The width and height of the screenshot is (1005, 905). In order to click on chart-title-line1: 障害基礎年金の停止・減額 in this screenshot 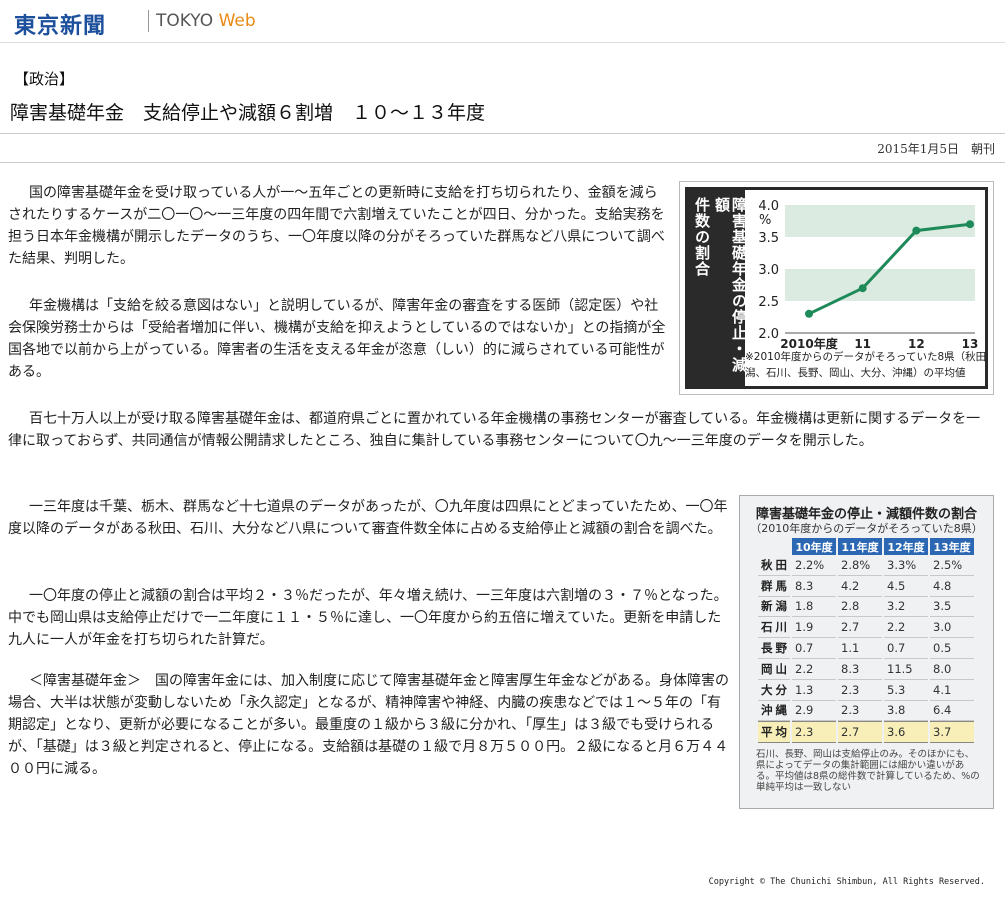, I will do `click(730, 285)`.